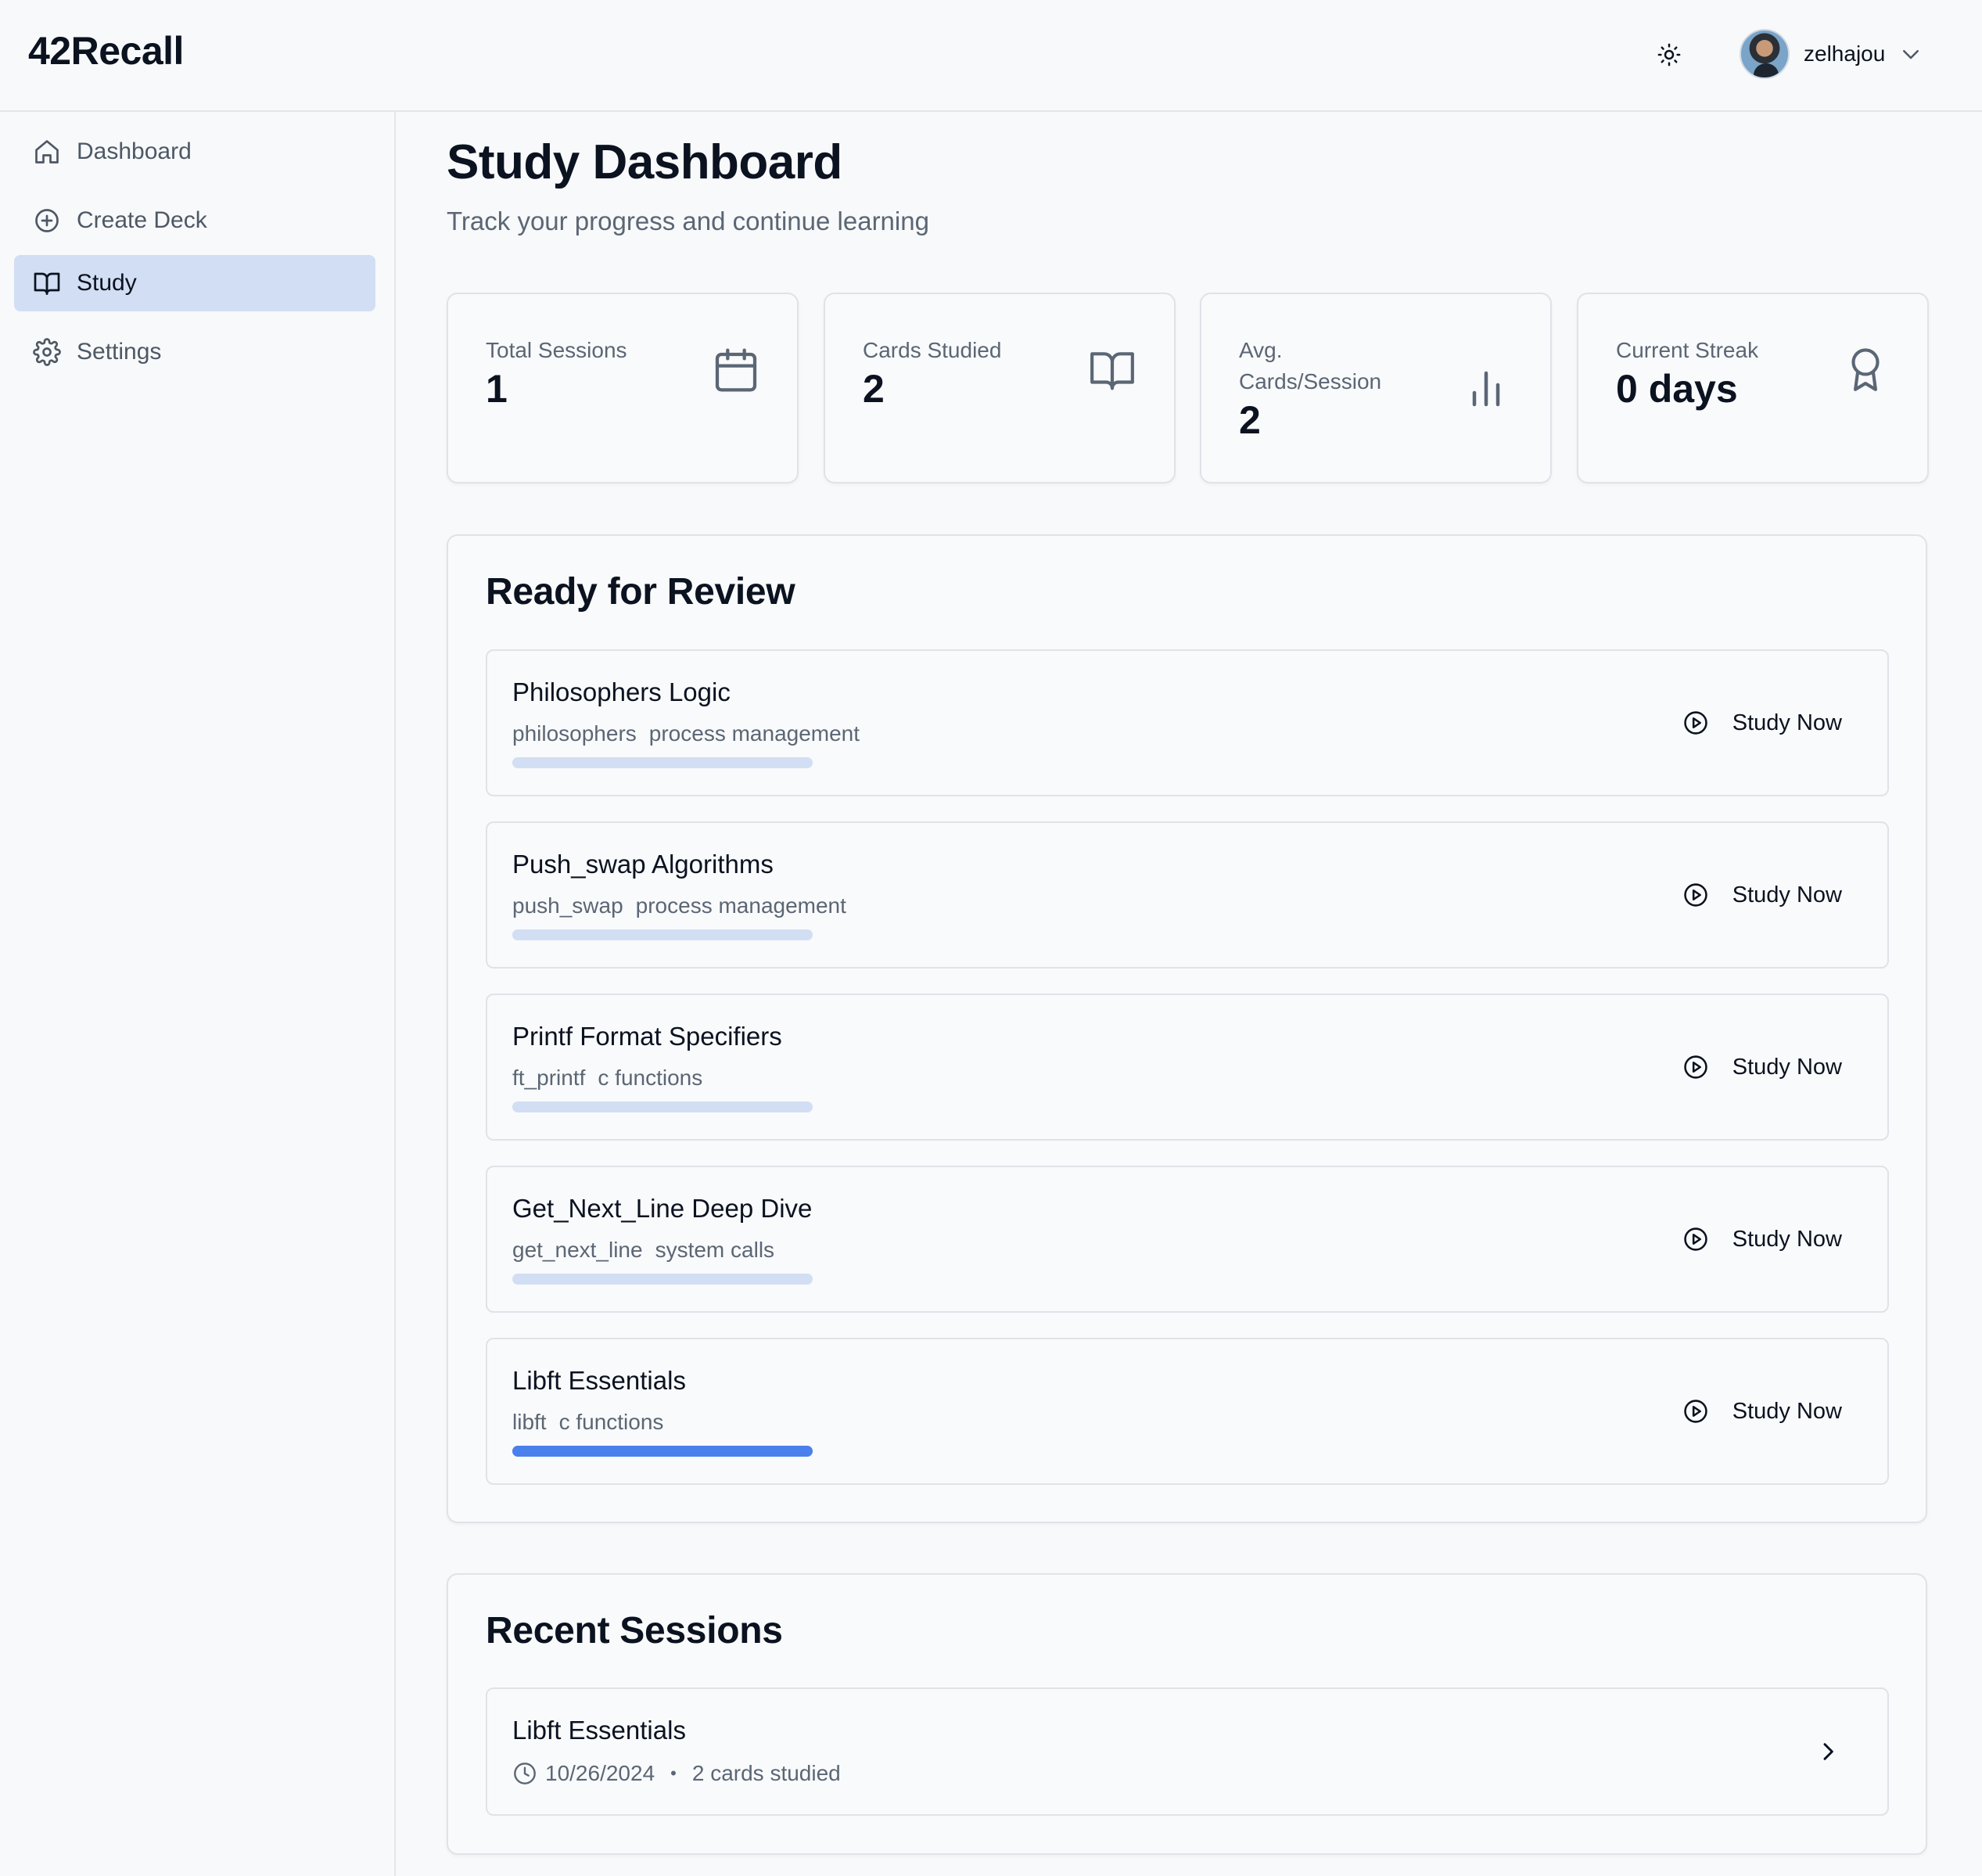  I want to click on user-menu: zelhajou, so click(1832, 54).